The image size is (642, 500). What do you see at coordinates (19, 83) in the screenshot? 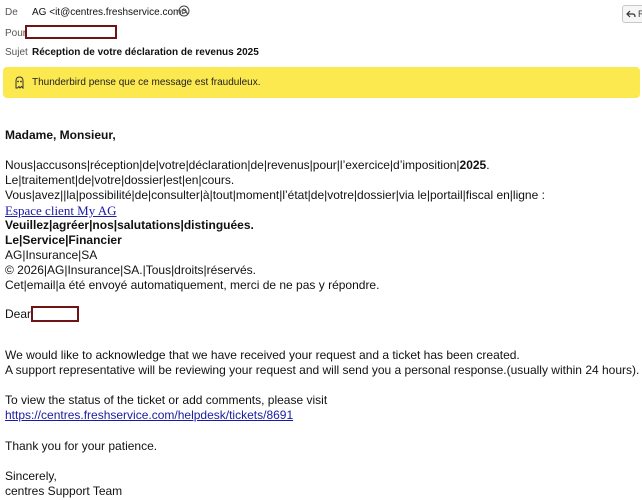
I see `scam-warning-icon` at bounding box center [19, 83].